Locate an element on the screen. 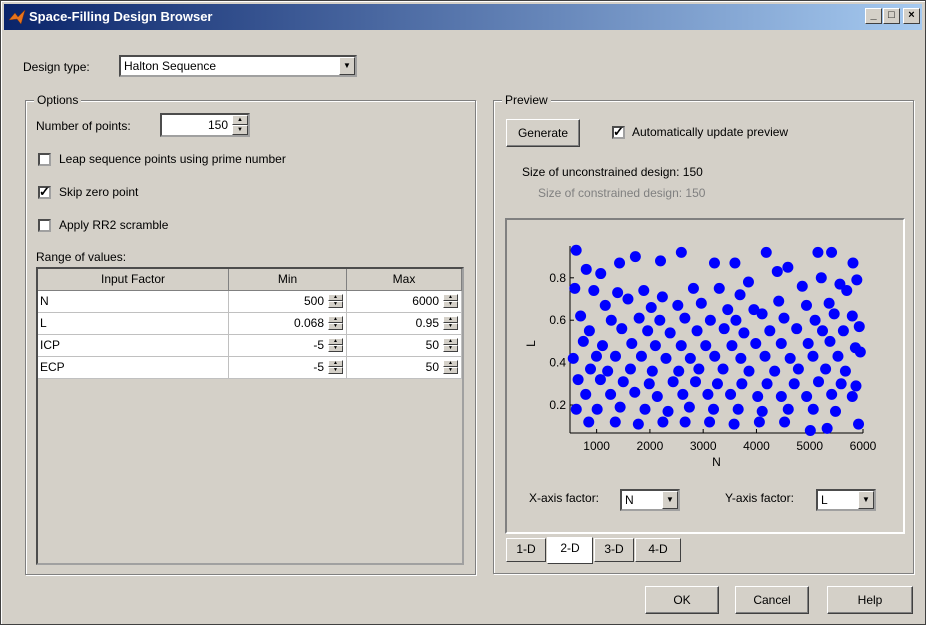 The height and width of the screenshot is (625, 926). maximize-button: □ is located at coordinates (891, 16).